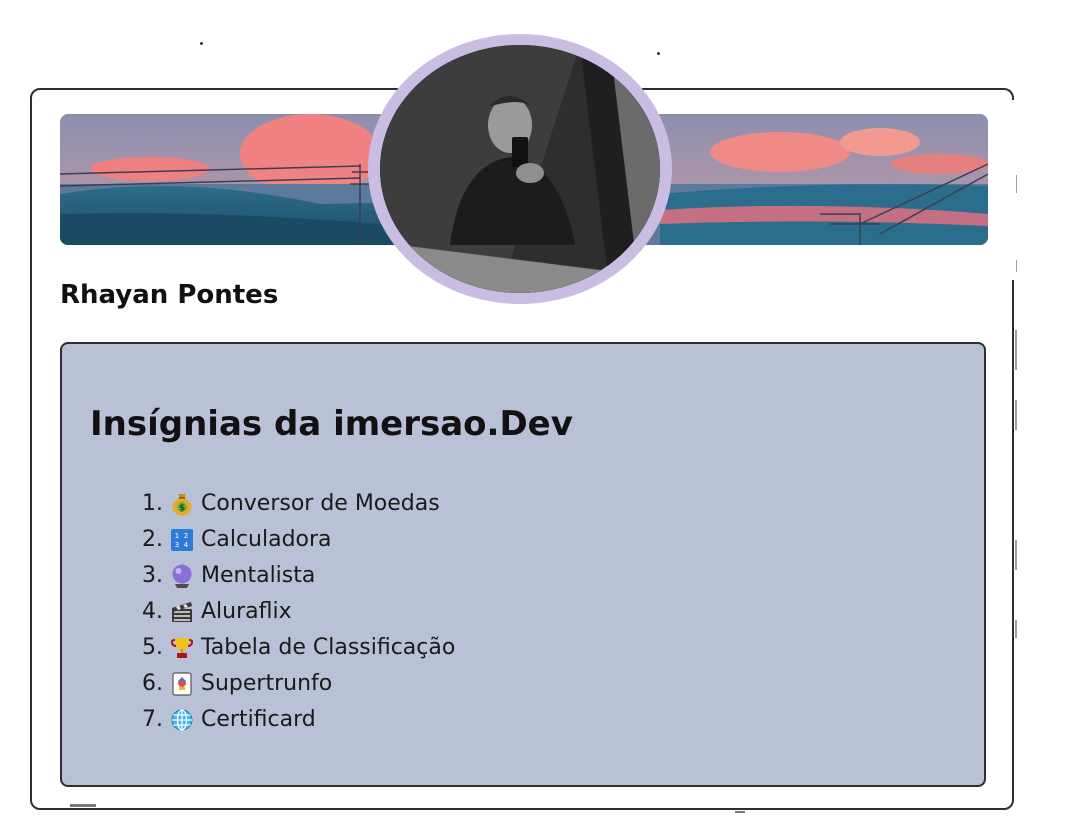  What do you see at coordinates (177, 536) in the screenshot?
I see `svg-text: 1` at bounding box center [177, 536].